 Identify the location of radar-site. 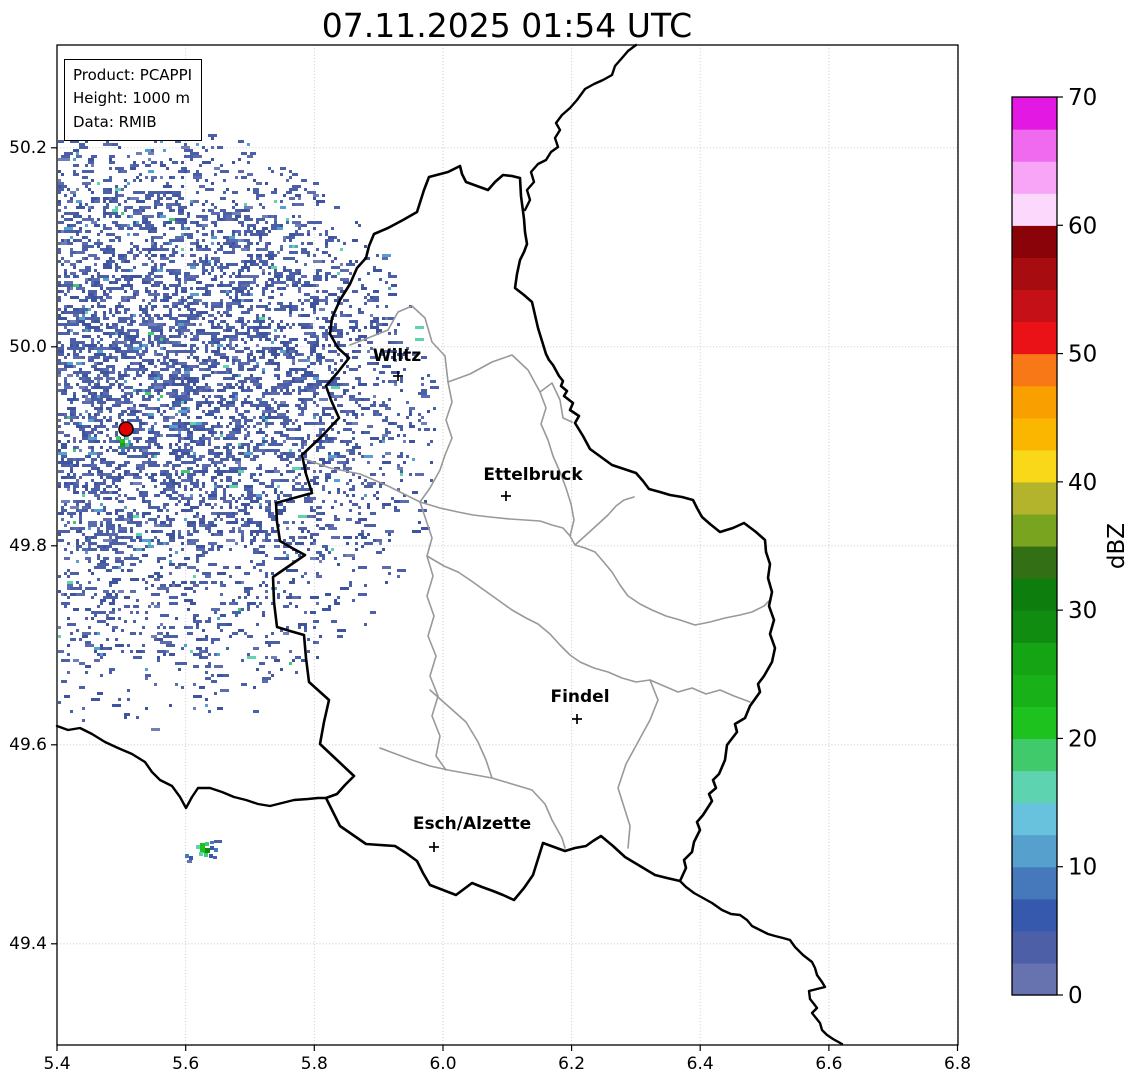
(126, 429).